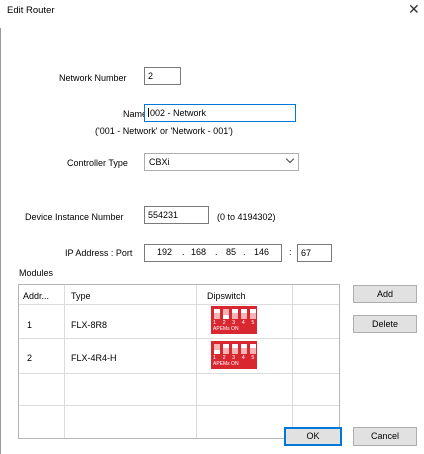  I want to click on modules-label: Modules, so click(36, 273).